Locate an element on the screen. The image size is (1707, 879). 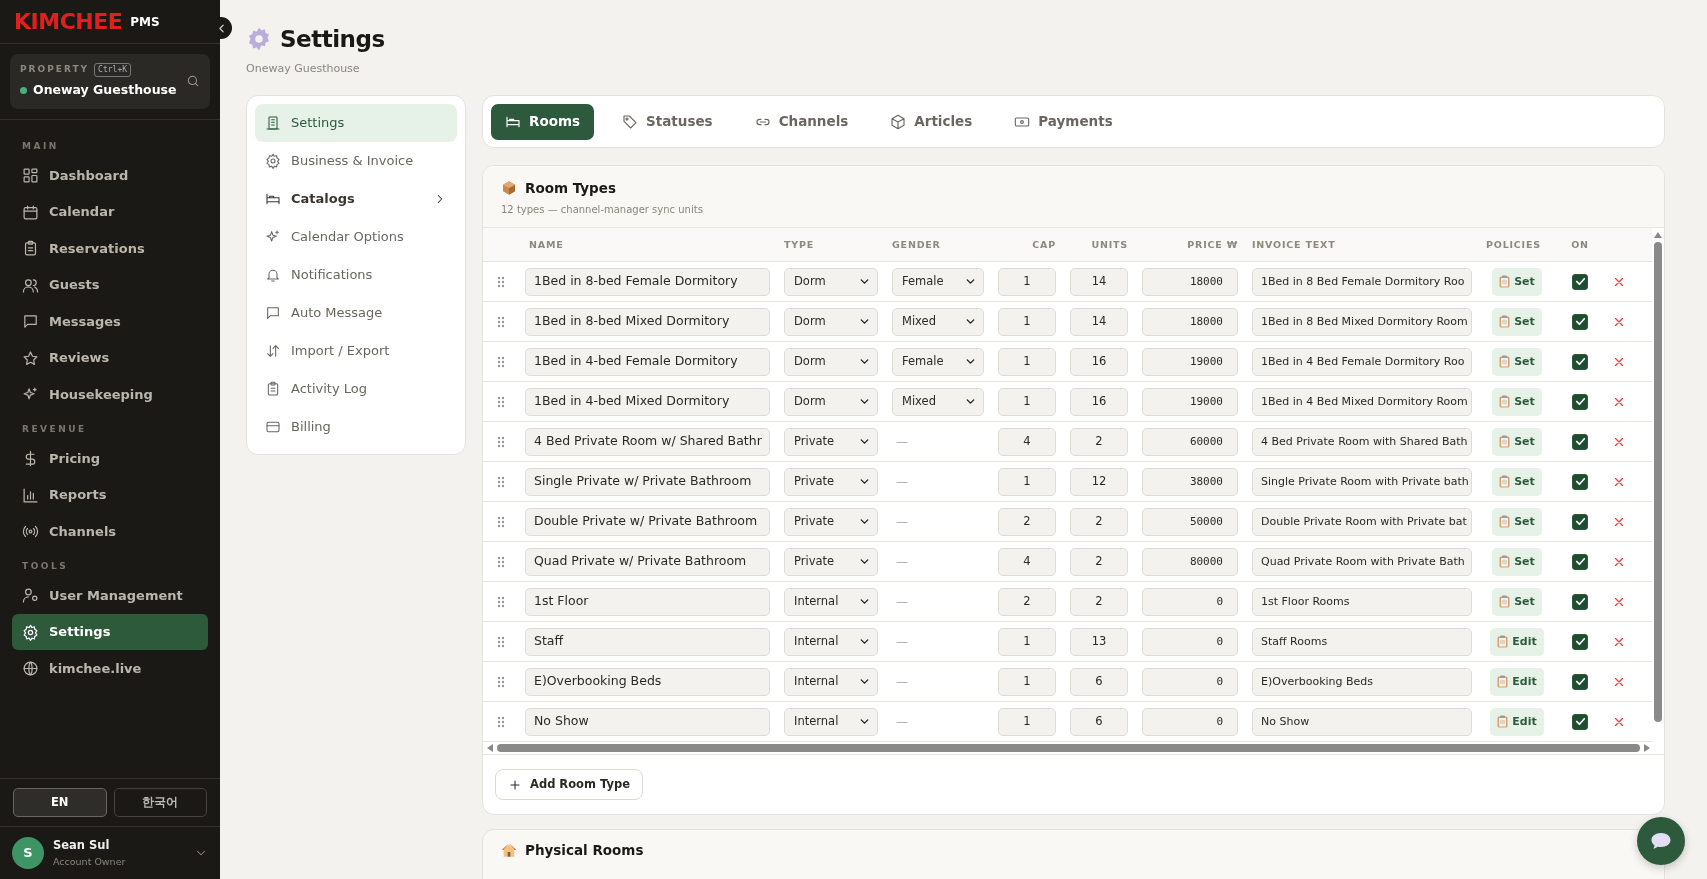
tab: Payments is located at coordinates (1063, 121).